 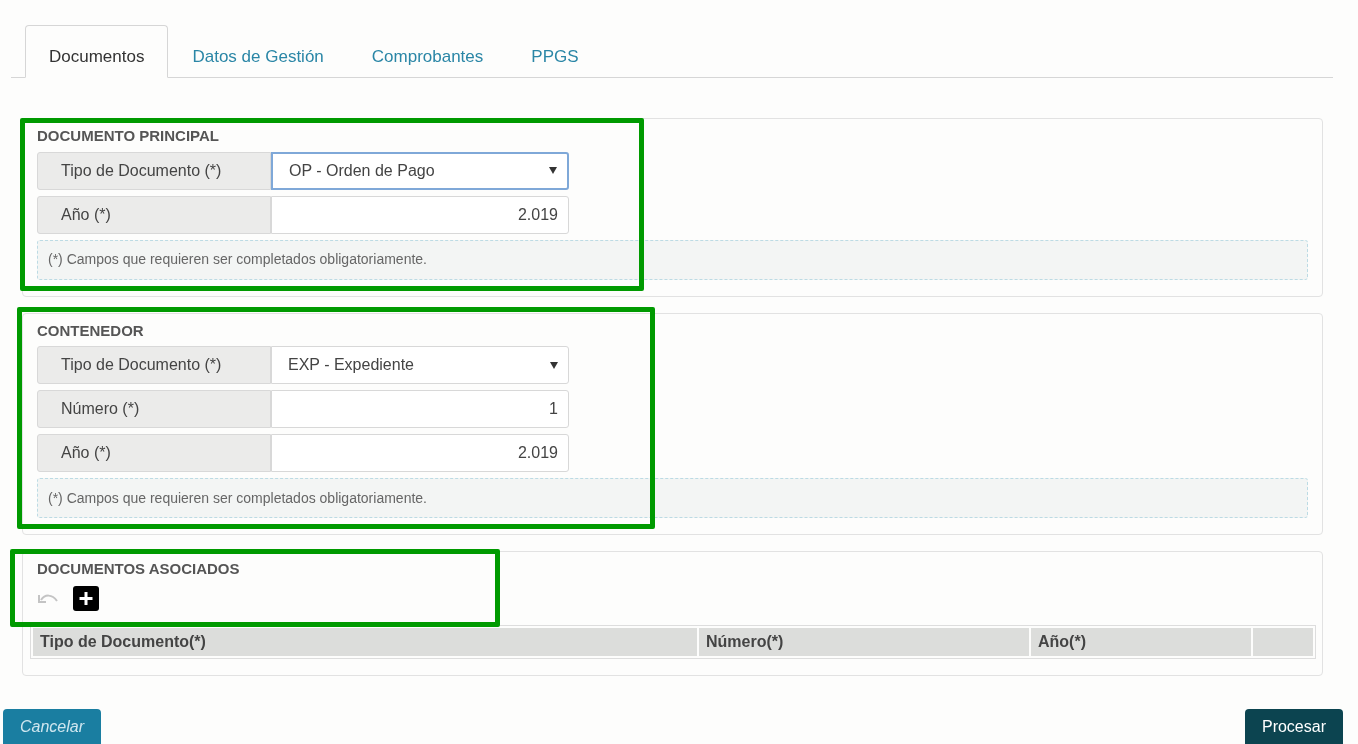 I want to click on tab: Documentos, so click(x=97, y=51).